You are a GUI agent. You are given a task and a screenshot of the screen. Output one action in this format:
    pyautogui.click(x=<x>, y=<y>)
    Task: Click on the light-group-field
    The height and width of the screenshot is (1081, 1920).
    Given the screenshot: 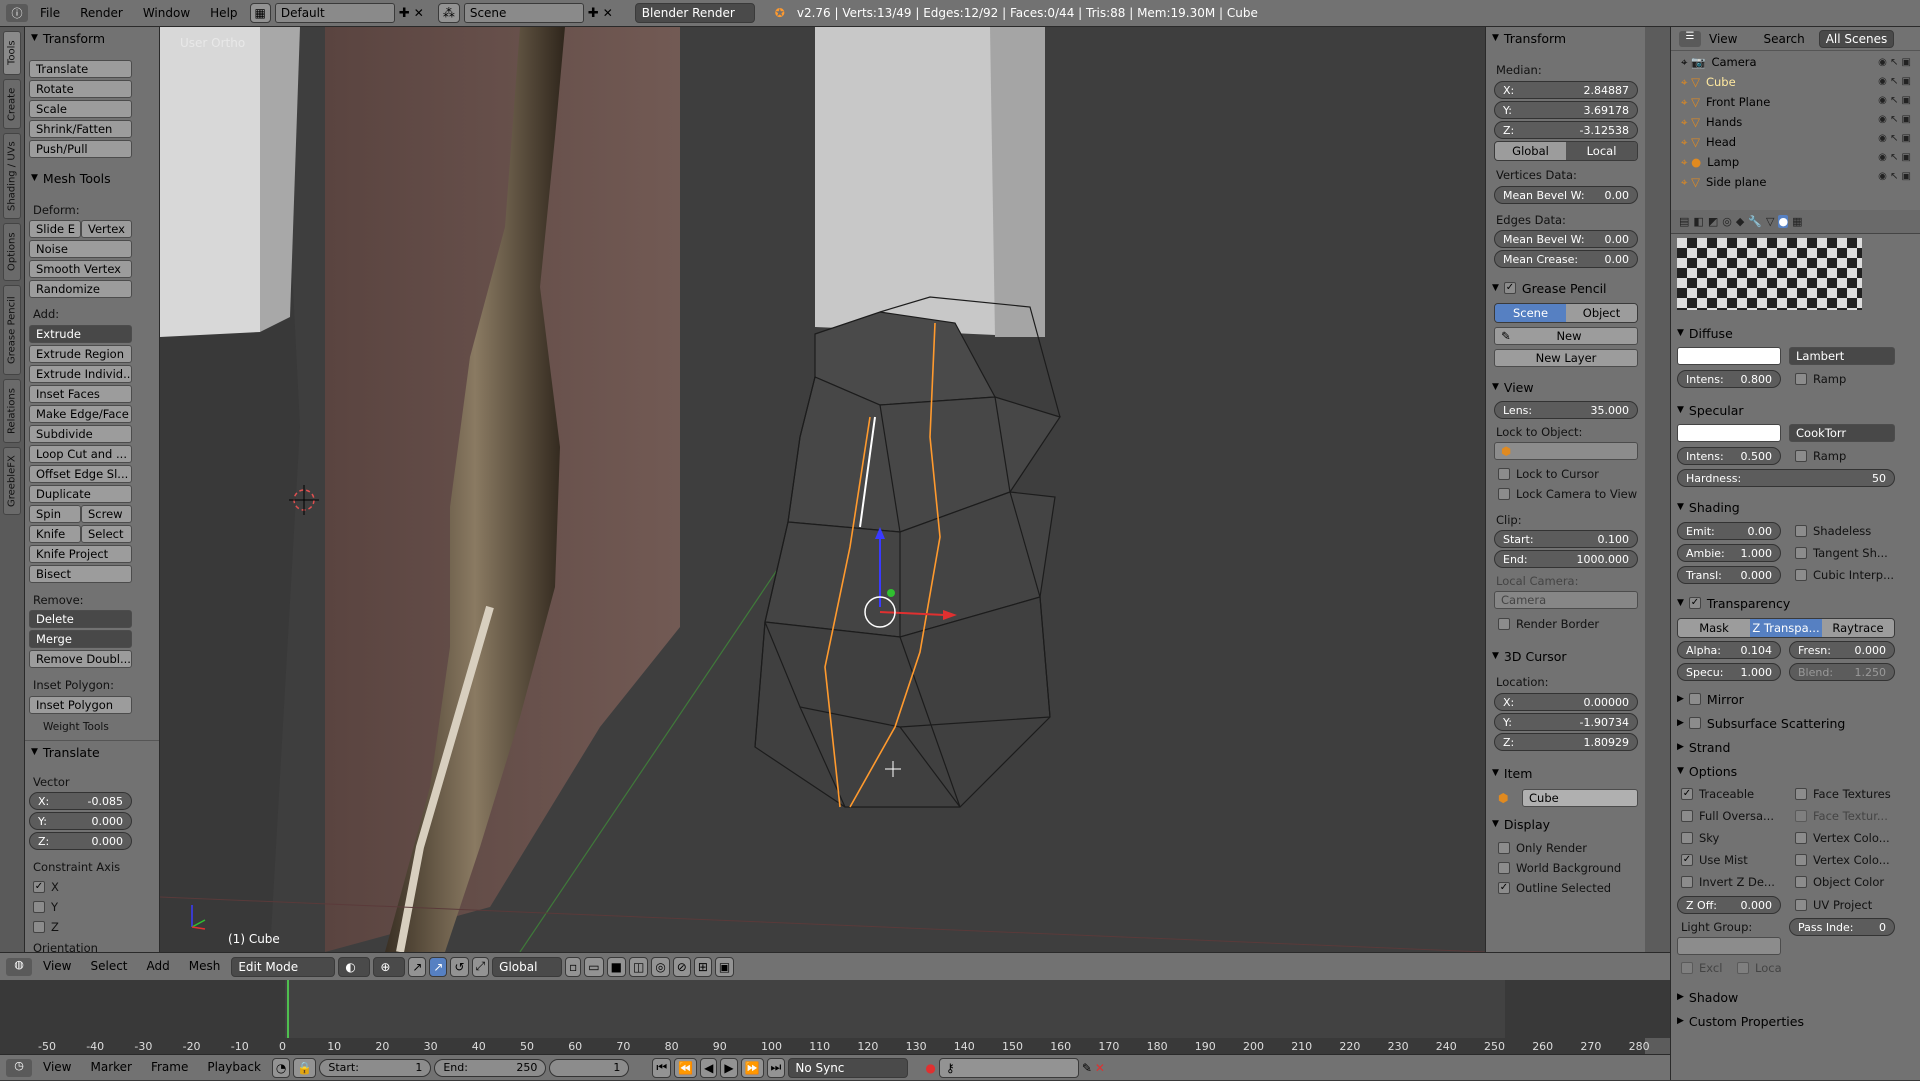 What is the action you would take?
    pyautogui.click(x=1729, y=946)
    